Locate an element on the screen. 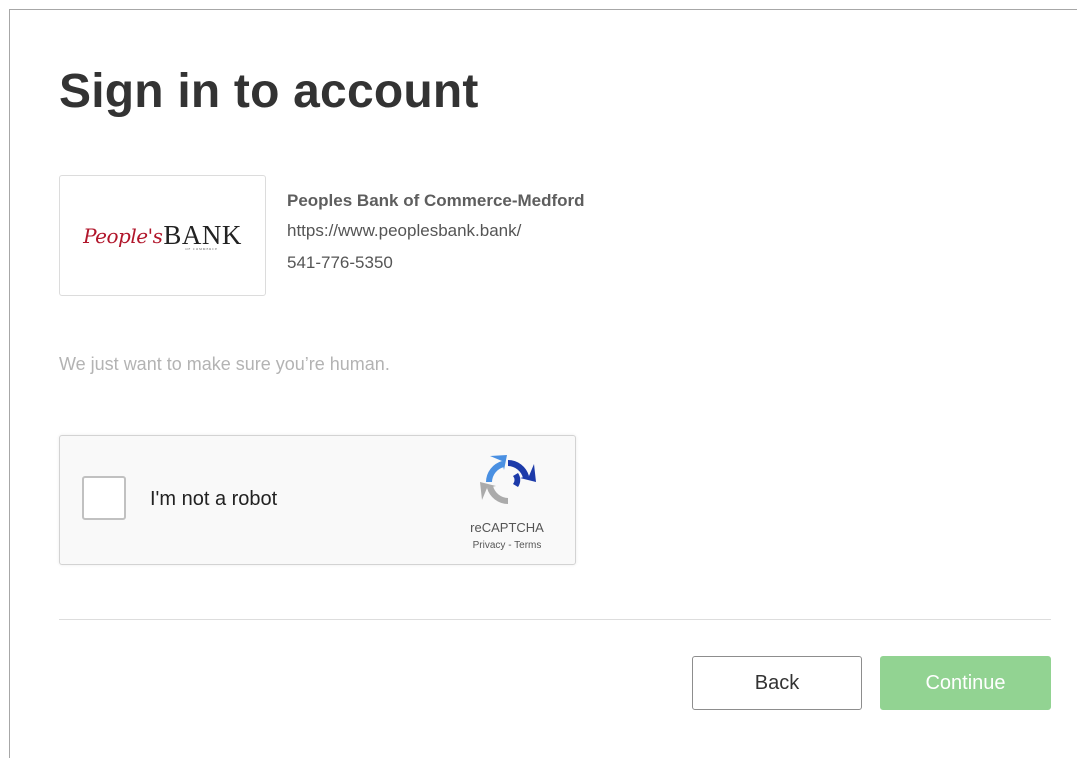 This screenshot has height=758, width=1077. recaptcha-checkbox is located at coordinates (104, 498).